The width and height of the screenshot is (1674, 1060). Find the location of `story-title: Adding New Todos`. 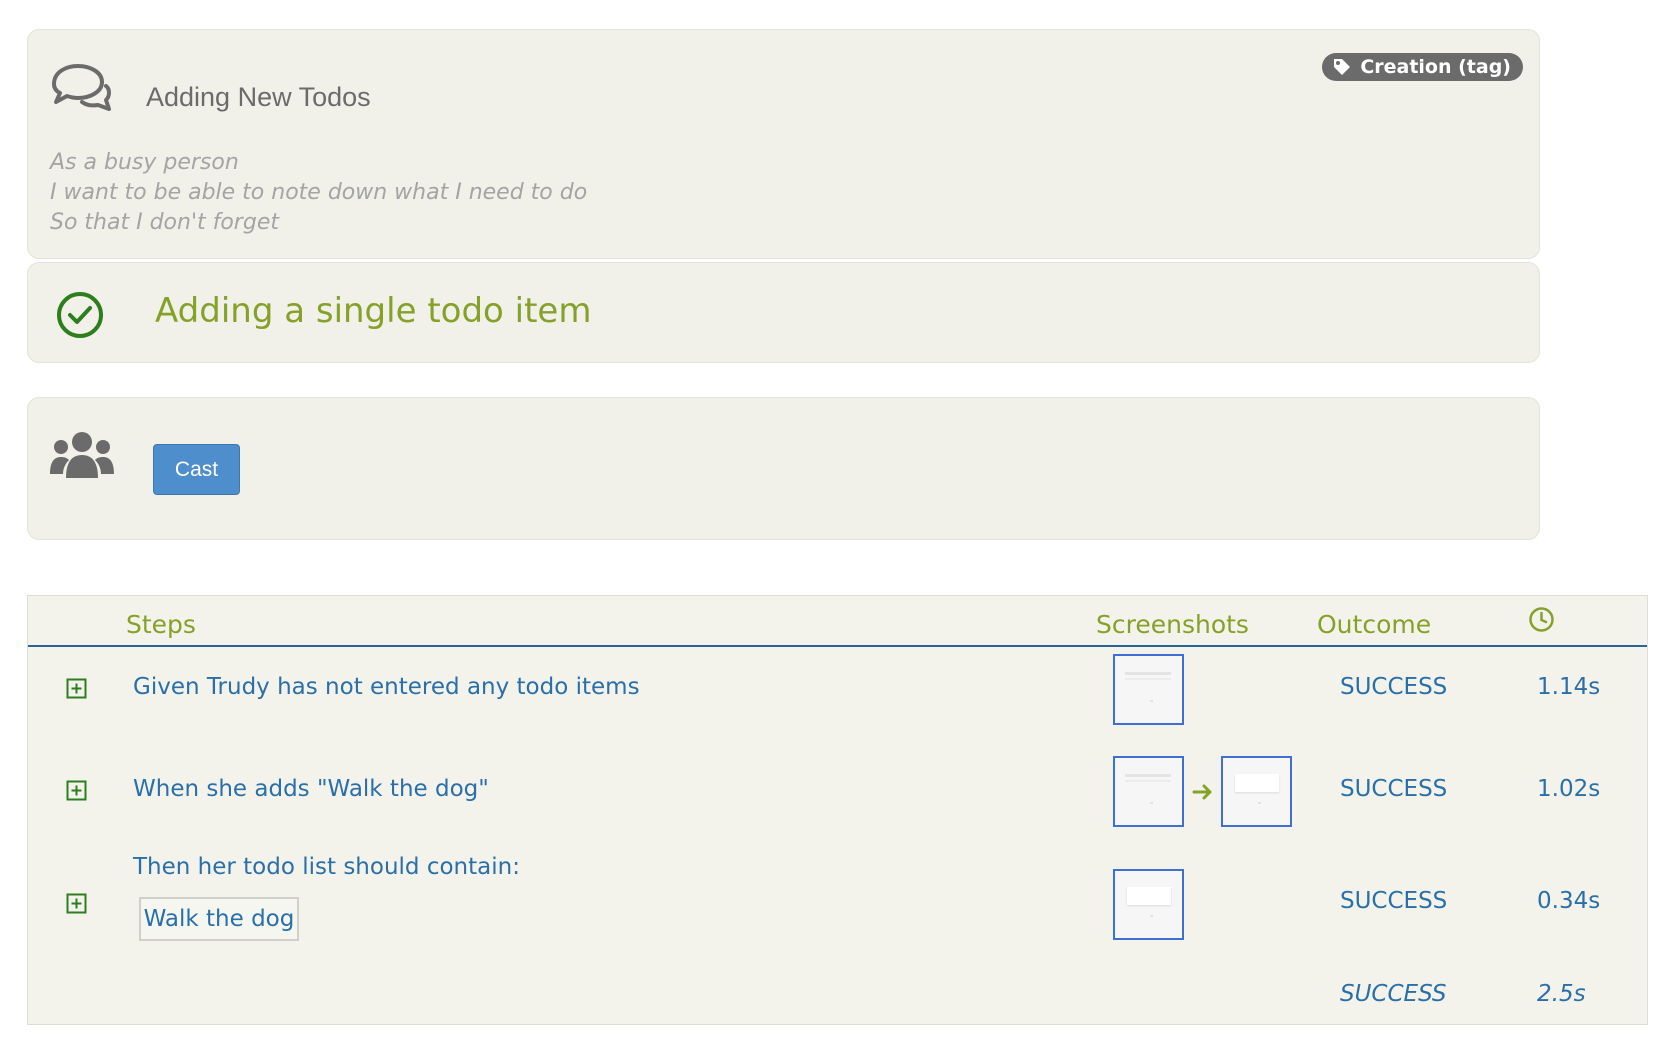

story-title: Adding New Todos is located at coordinates (258, 97).